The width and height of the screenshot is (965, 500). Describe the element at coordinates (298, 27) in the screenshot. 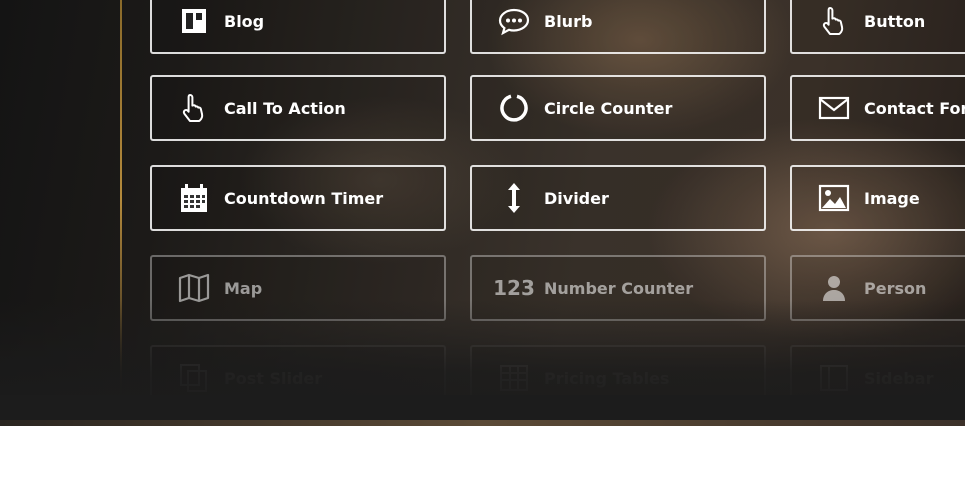

I see `module-blog: Blog` at that location.